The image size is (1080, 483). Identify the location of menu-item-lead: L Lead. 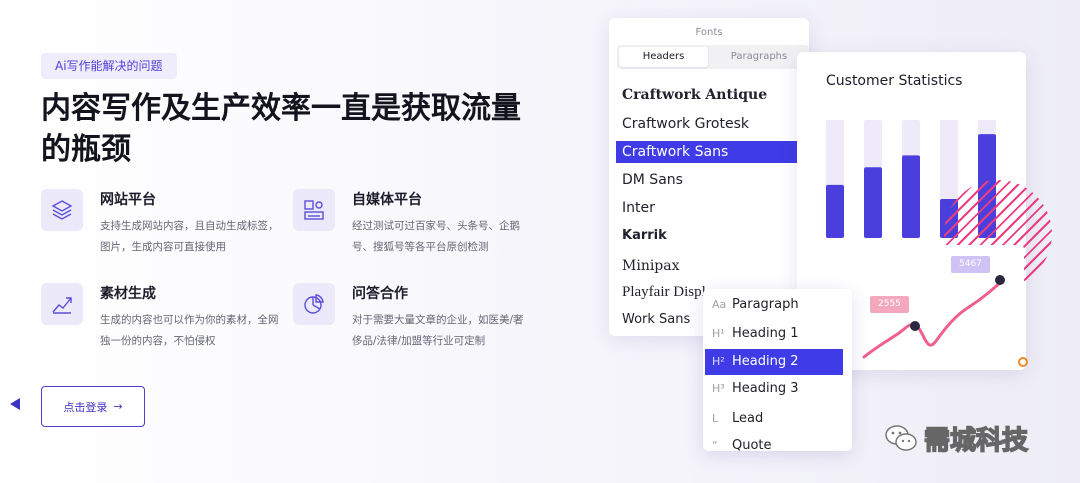
(777, 419).